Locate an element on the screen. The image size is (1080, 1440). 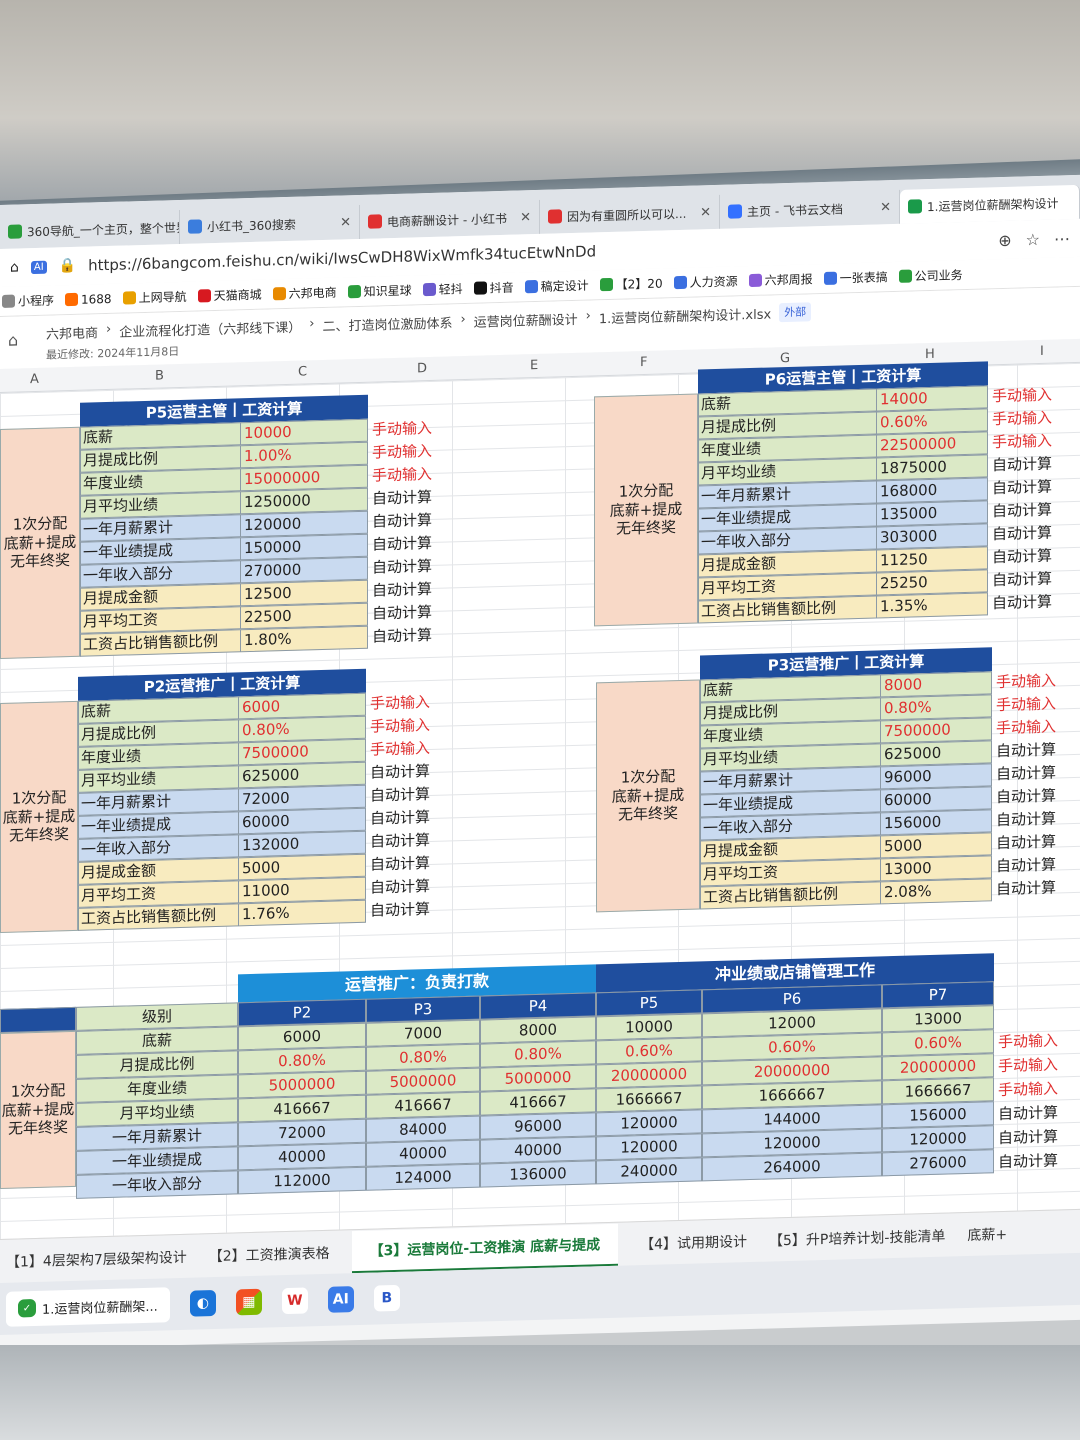
summary-cell: 96000 is located at coordinates (538, 1126).